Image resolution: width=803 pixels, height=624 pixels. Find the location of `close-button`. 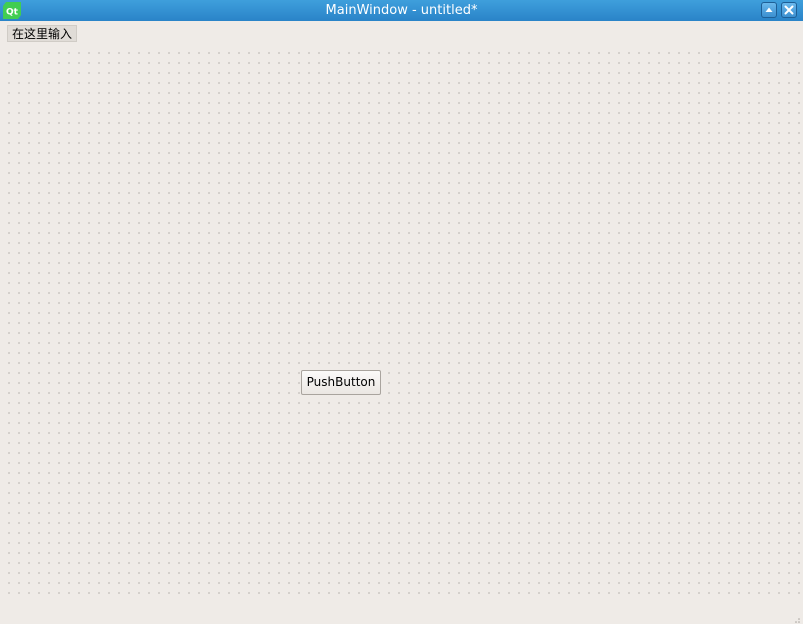

close-button is located at coordinates (789, 10).